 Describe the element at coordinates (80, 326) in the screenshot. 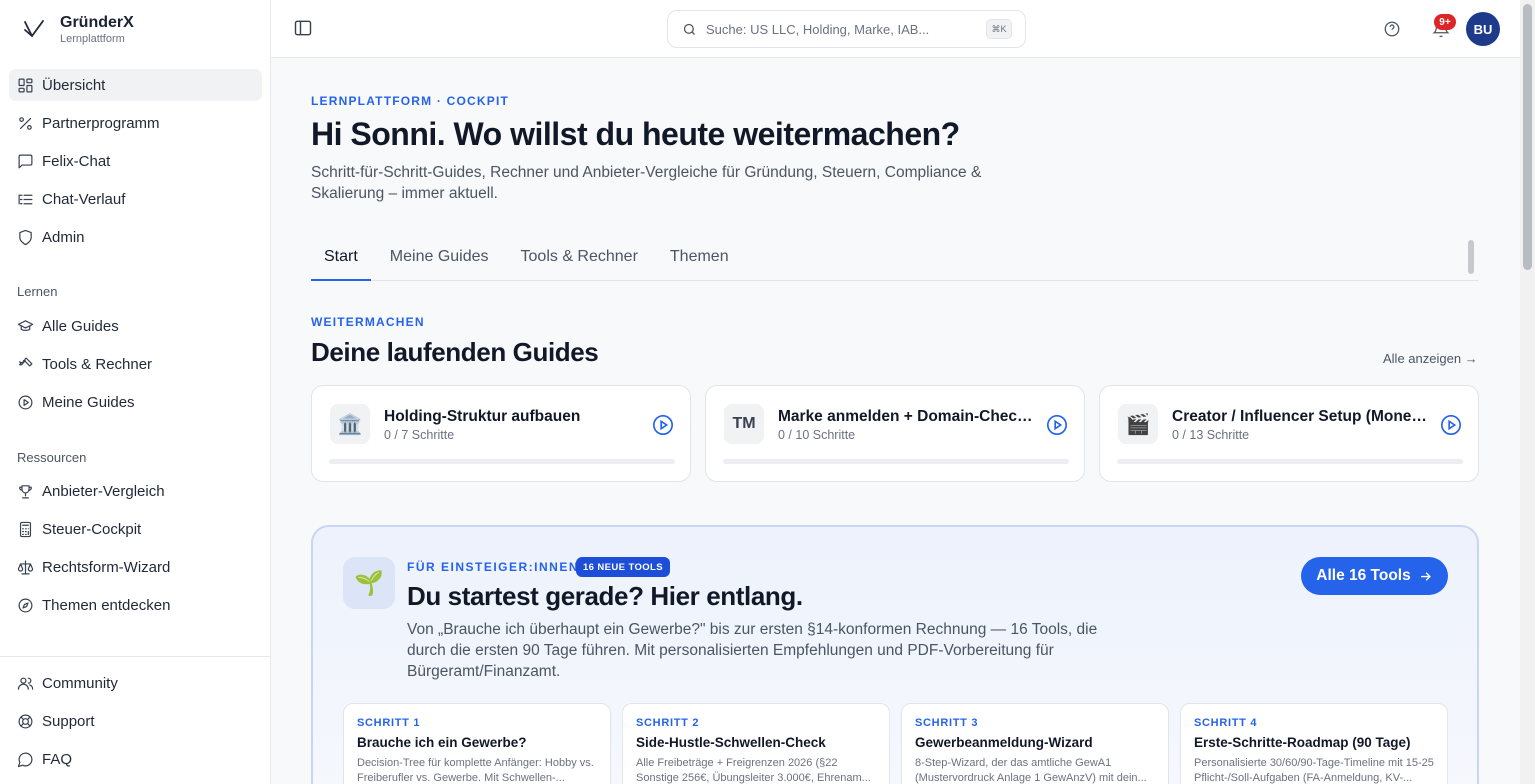

I see `sidebar-item-label: Alle Guides` at that location.